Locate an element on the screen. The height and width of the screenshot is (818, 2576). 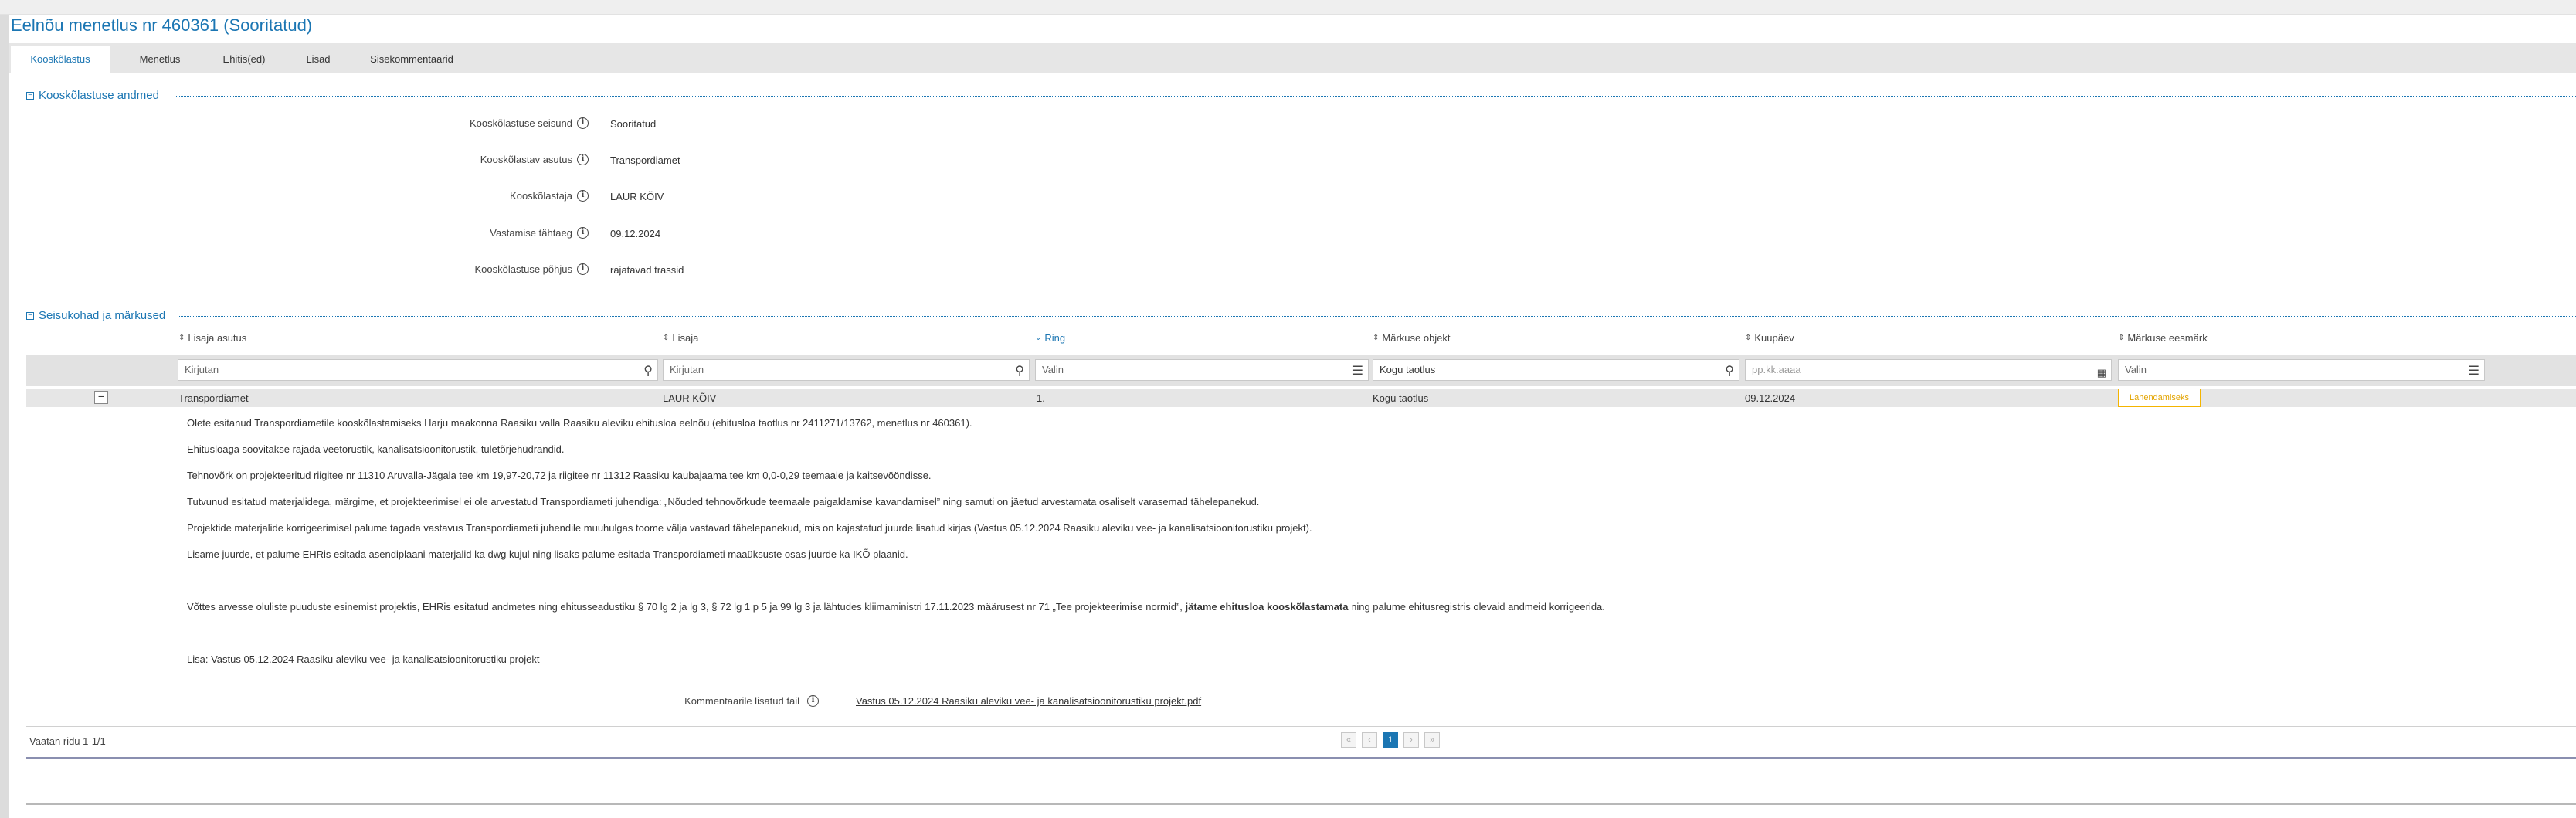
row-object: Kogu taotlus is located at coordinates (1401, 398).